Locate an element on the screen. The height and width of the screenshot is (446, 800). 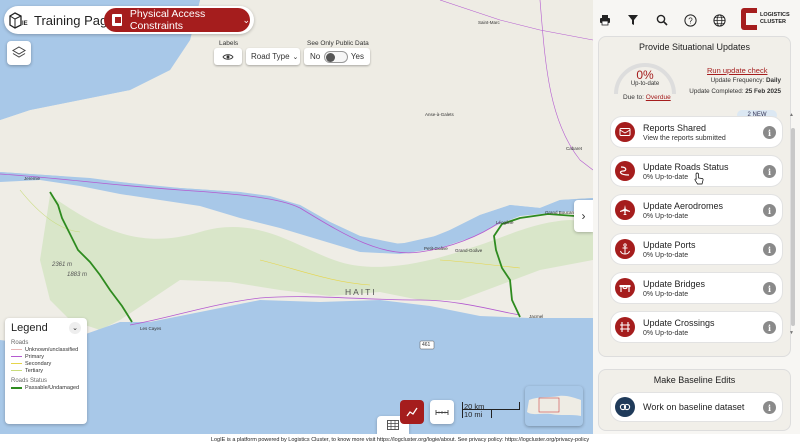
road-icon is located at coordinates (625, 171).